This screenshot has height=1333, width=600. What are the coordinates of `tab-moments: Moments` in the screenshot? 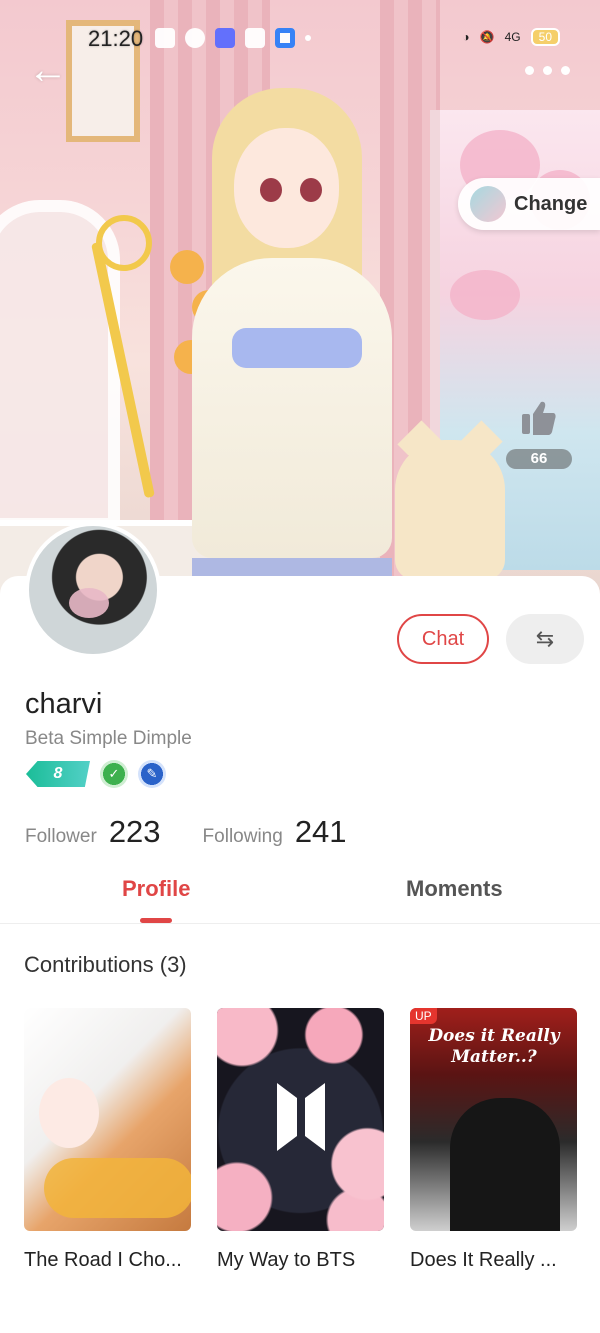 It's located at (454, 889).